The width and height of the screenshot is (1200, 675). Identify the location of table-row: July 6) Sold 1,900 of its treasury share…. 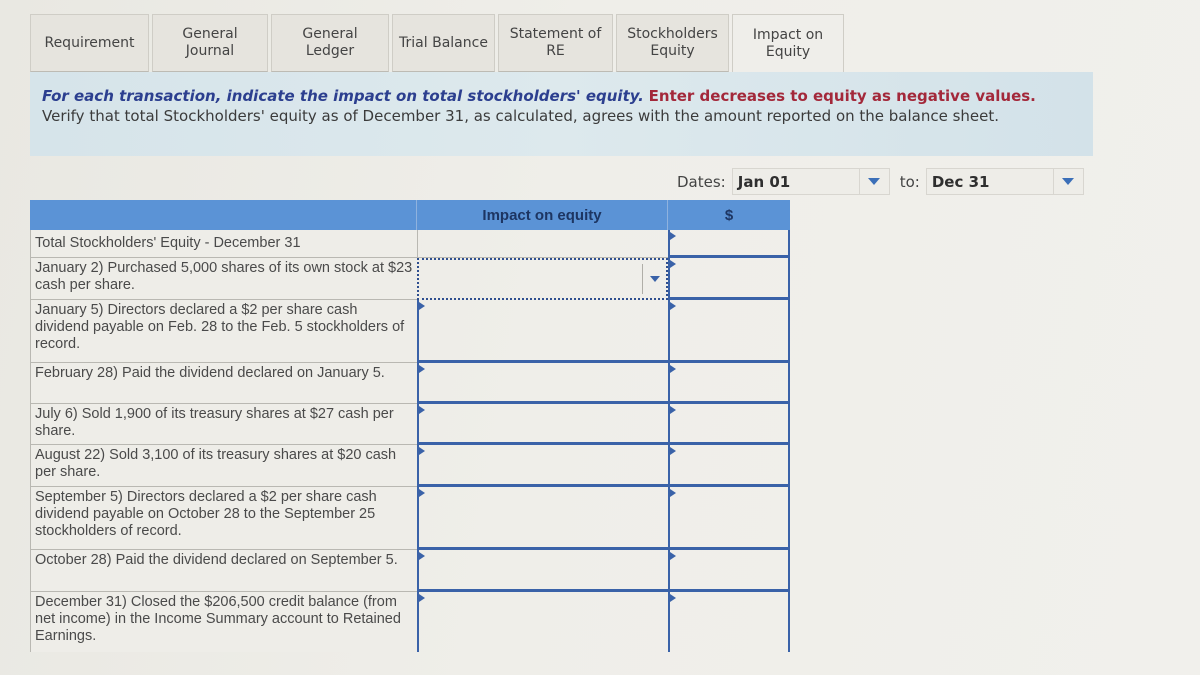
(410, 424).